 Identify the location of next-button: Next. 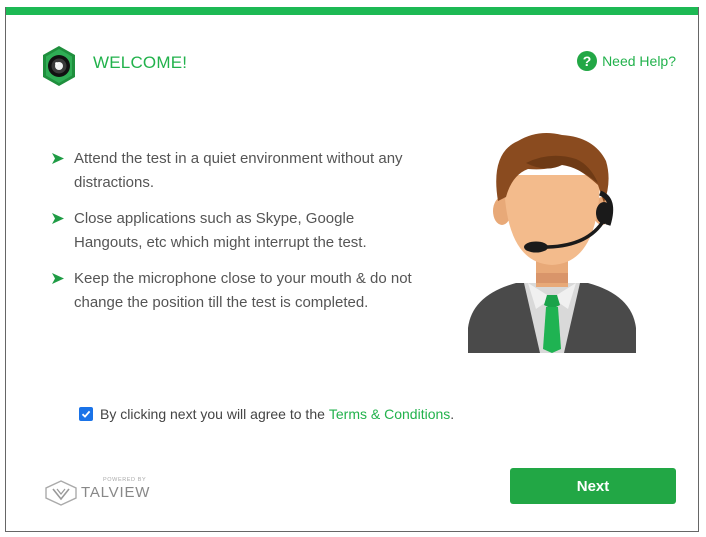
(593, 486).